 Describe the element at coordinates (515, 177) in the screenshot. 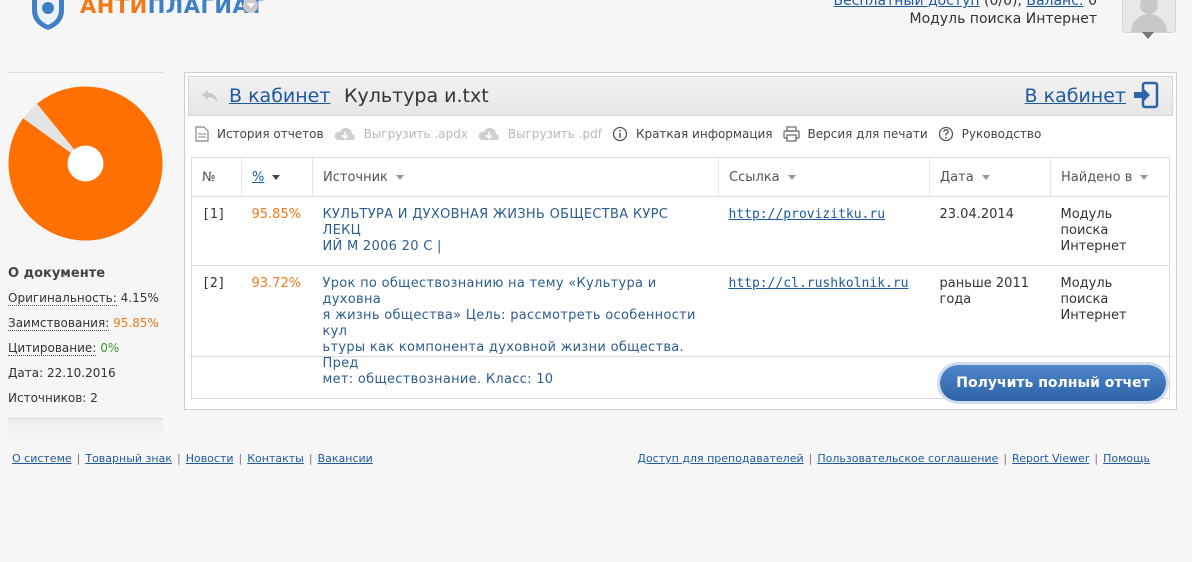

I see `col-header-source: Источник` at that location.